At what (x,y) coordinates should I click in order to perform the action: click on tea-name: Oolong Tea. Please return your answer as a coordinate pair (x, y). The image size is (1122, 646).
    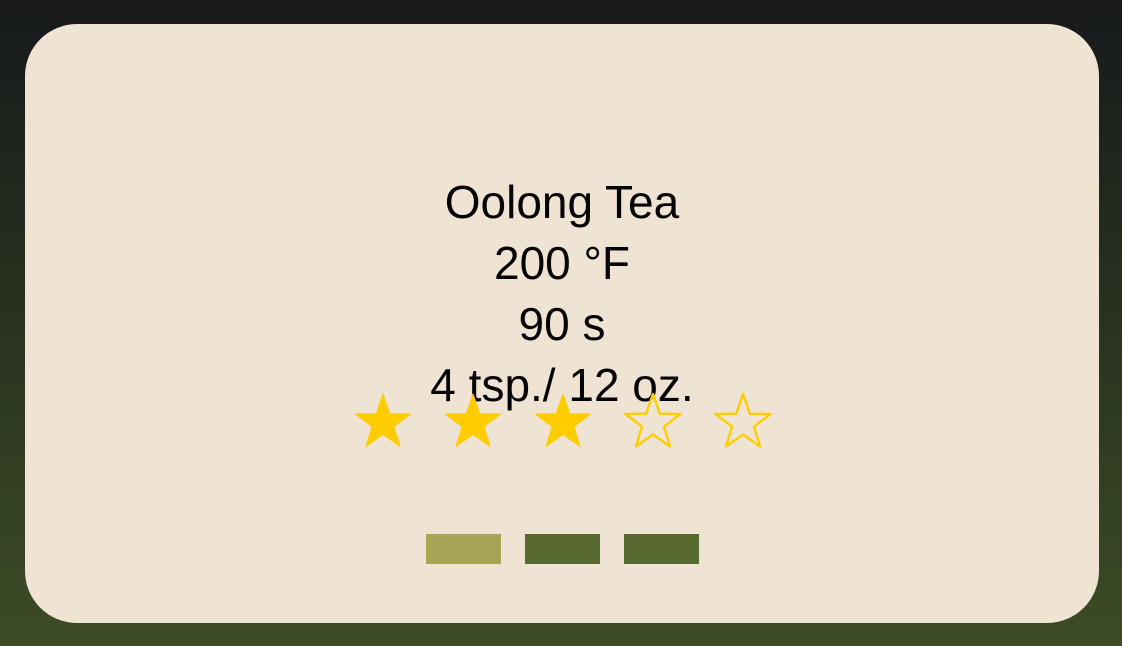
    Looking at the image, I should click on (562, 202).